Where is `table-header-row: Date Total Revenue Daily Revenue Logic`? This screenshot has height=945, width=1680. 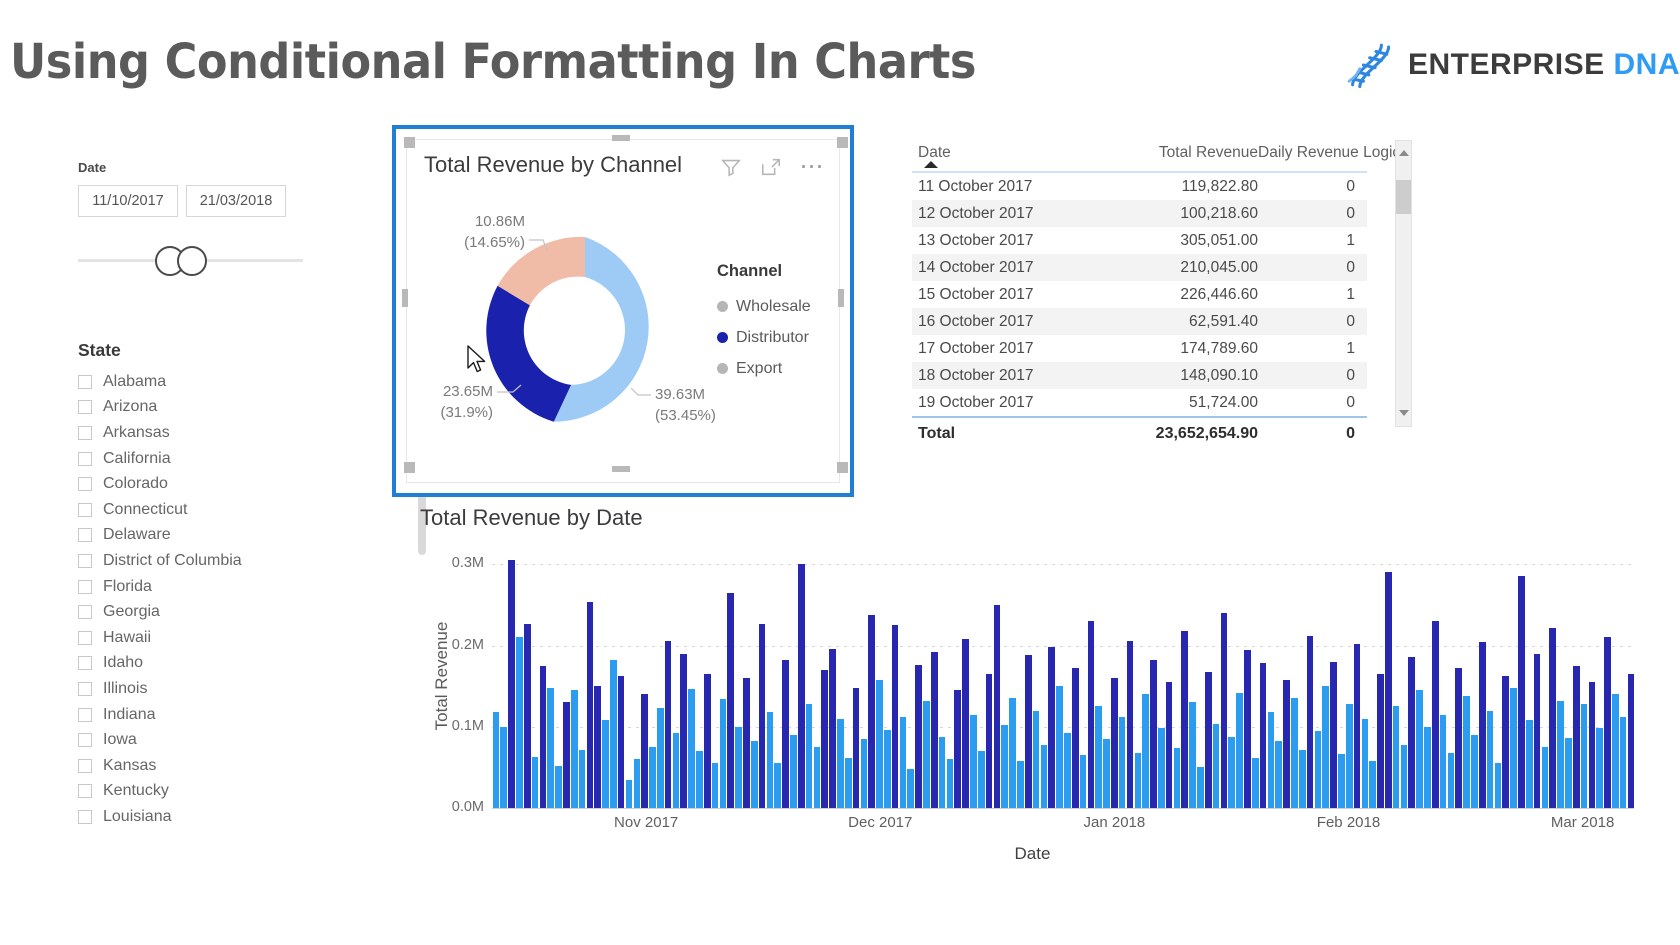
table-header-row: Date Total Revenue Daily Revenue Logic is located at coordinates (1156, 153).